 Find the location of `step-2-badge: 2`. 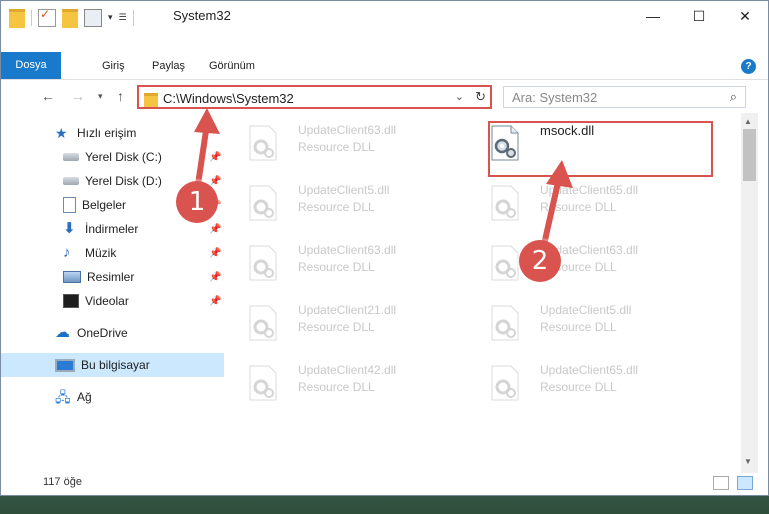

step-2-badge: 2 is located at coordinates (540, 261).